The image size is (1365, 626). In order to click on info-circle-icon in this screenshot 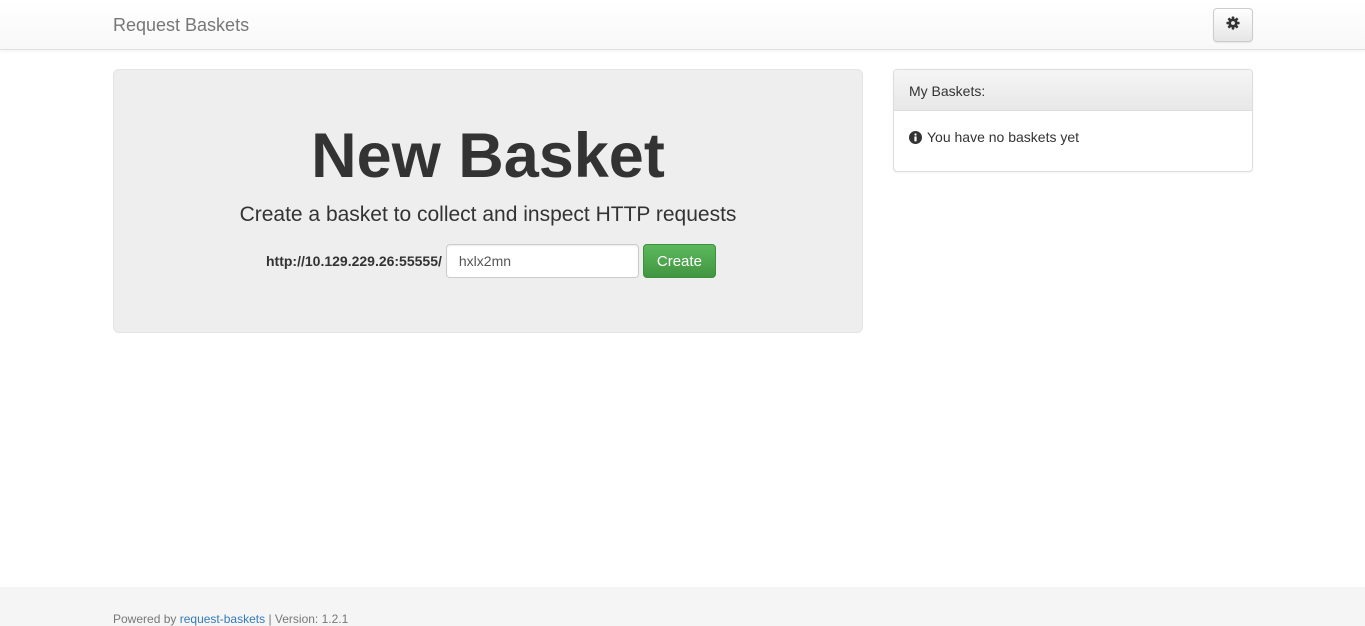, I will do `click(915, 137)`.